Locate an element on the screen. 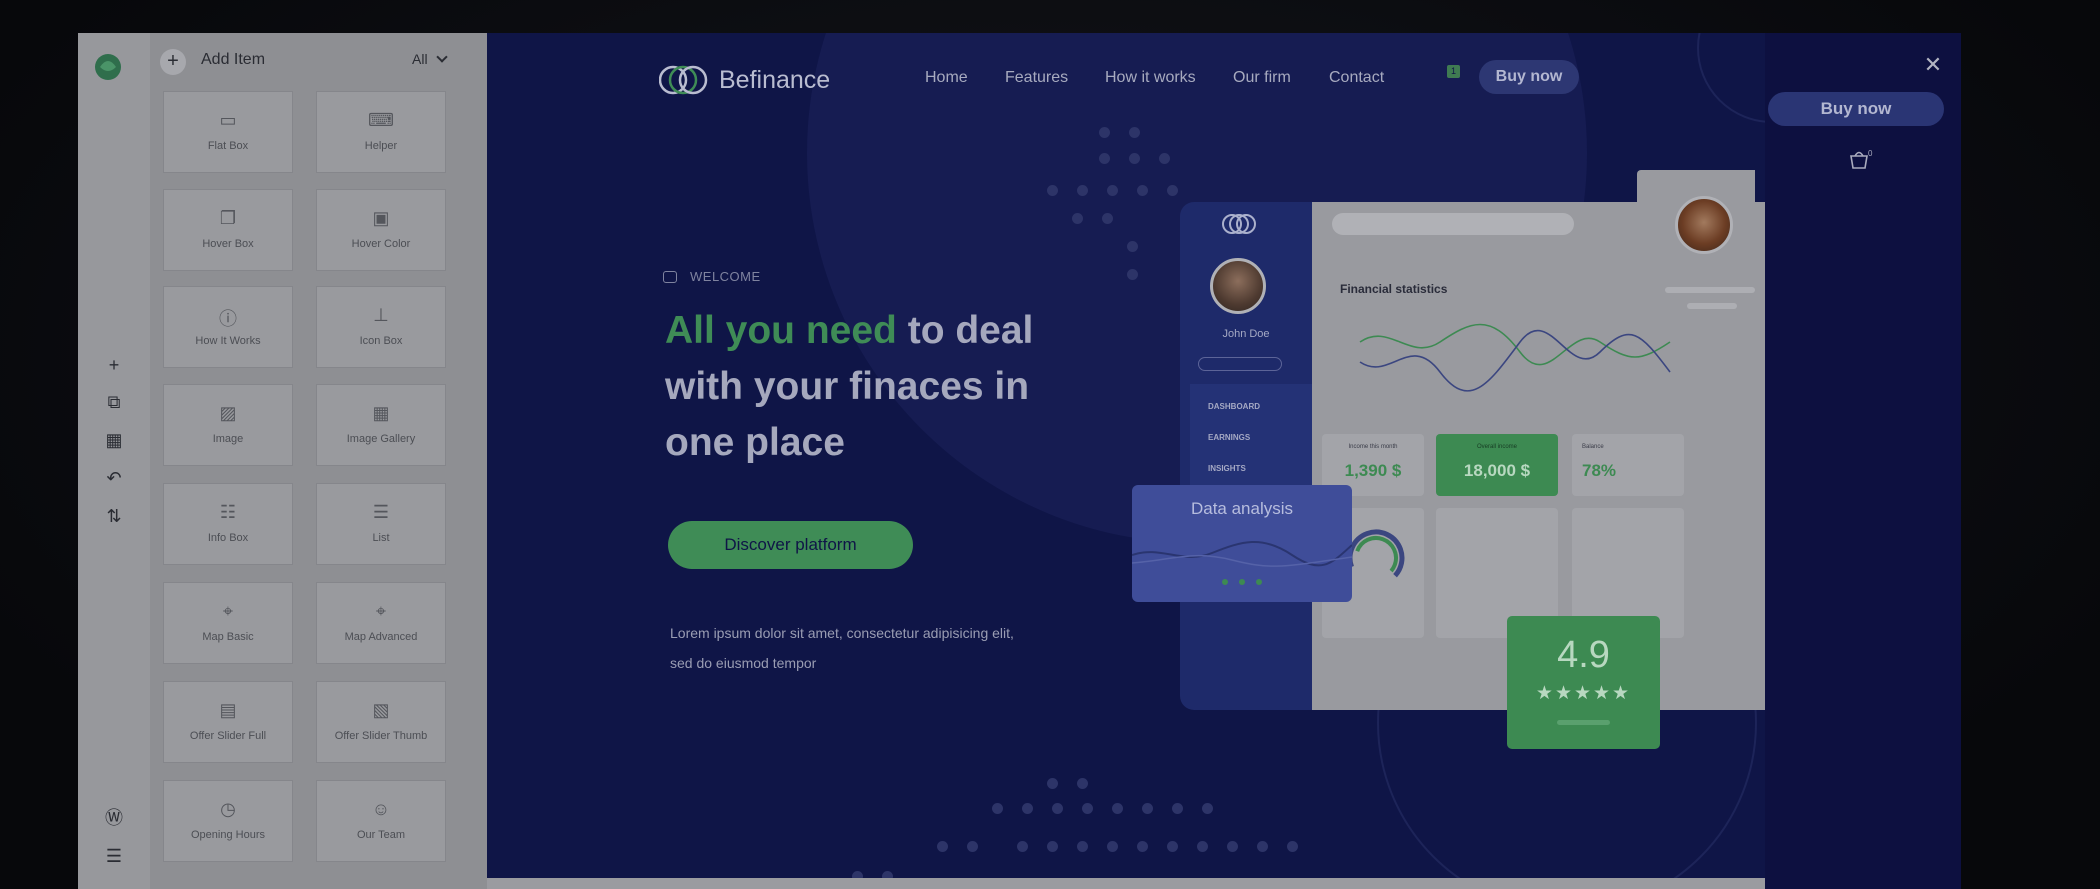 The height and width of the screenshot is (889, 2100). overall-income-card: Overall income 18,000 $ is located at coordinates (1497, 465).